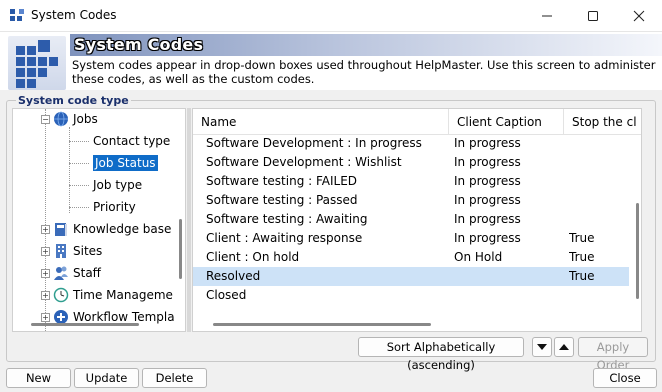 This screenshot has height=392, width=662. Describe the element at coordinates (304, 162) in the screenshot. I see `cell-name: Software Development : Wishlist` at that location.